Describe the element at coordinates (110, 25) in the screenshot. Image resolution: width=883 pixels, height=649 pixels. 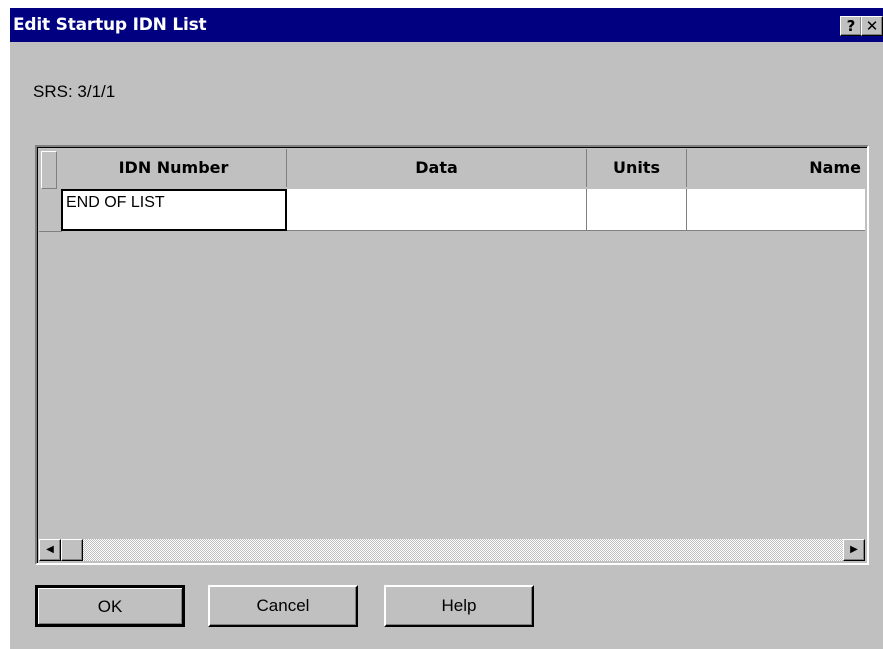
I see `window-title: Edit Startup IDN List` at that location.